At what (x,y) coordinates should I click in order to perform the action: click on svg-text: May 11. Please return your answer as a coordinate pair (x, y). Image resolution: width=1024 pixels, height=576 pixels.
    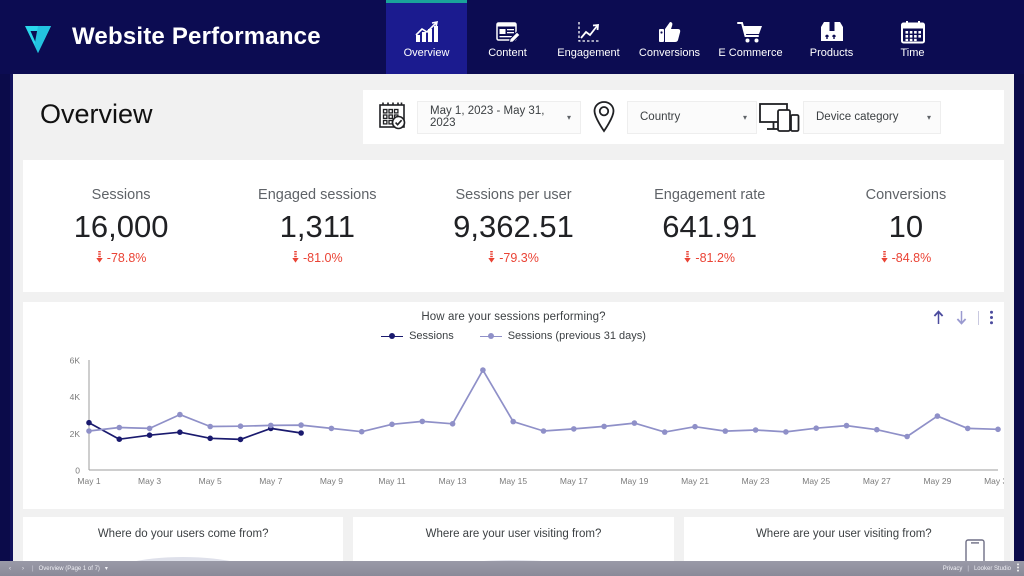
    Looking at the image, I should click on (392, 481).